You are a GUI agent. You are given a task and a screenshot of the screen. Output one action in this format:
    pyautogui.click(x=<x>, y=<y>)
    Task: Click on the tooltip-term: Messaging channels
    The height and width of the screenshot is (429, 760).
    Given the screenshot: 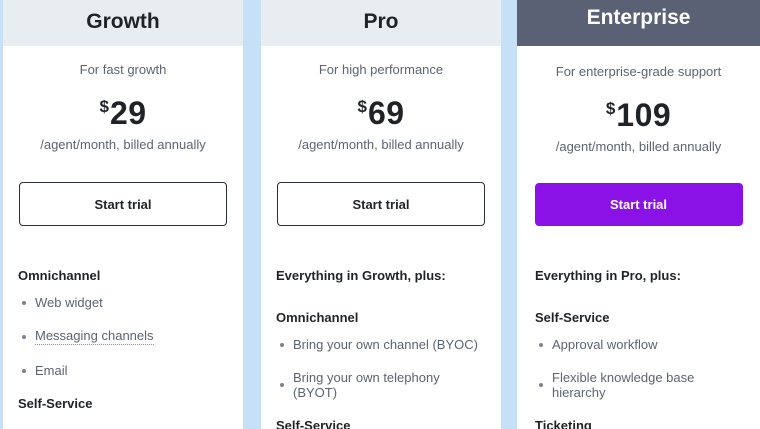 What is the action you would take?
    pyautogui.click(x=94, y=336)
    